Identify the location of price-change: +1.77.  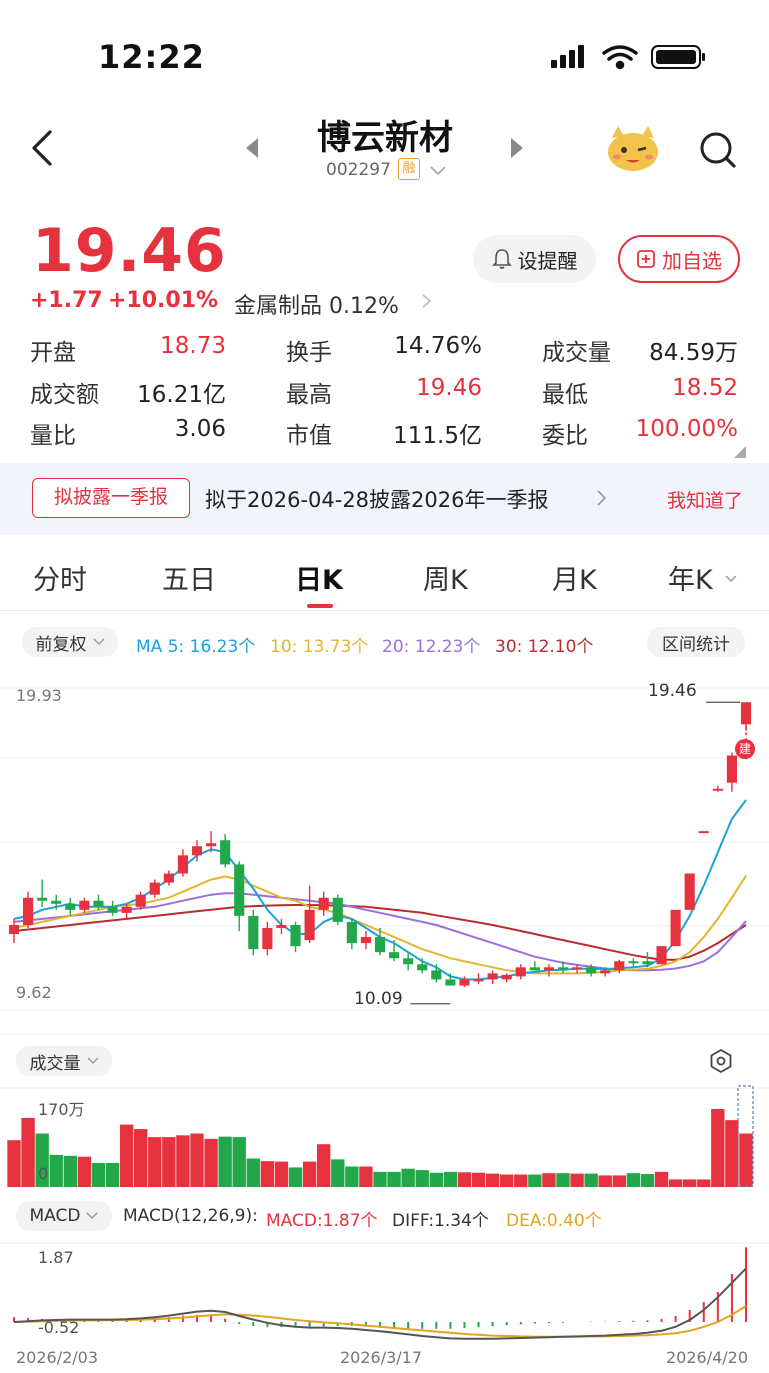
(66, 300).